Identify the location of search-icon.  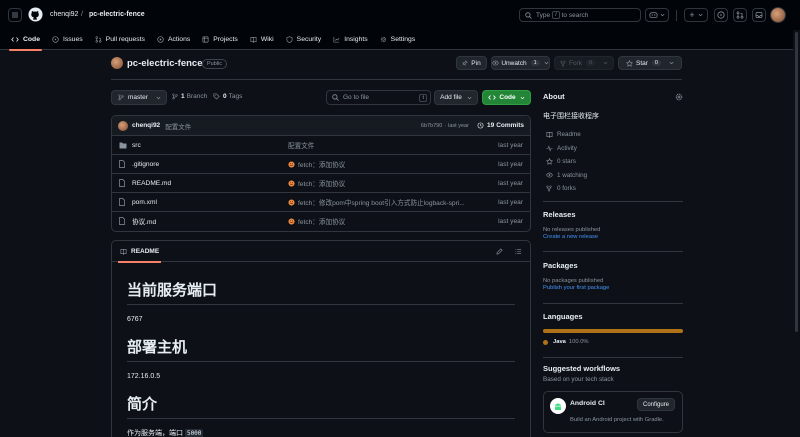
(528, 15).